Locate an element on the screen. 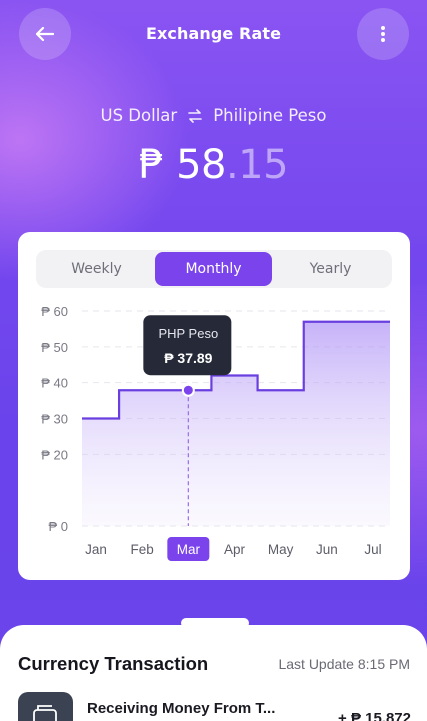 The image size is (427, 721). y-tick-label: ₱ 40 is located at coordinates (54, 383).